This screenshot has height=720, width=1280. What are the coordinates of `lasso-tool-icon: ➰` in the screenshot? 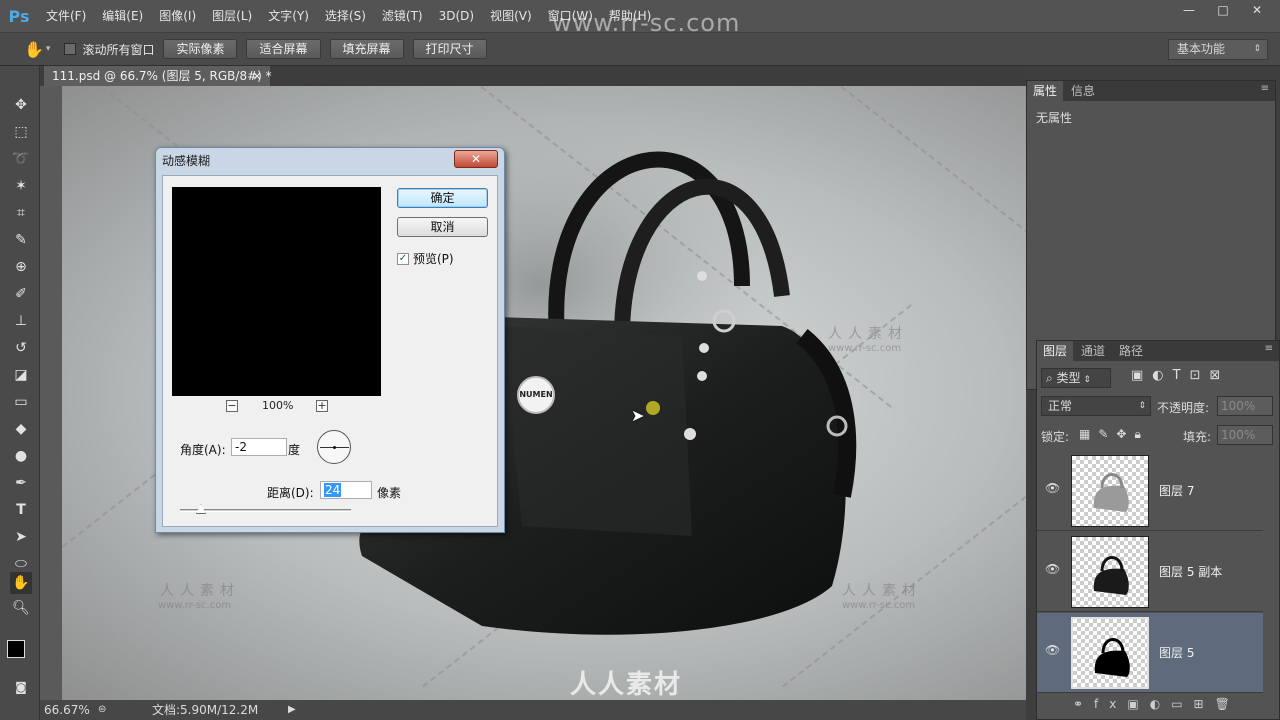 It's located at (21, 159).